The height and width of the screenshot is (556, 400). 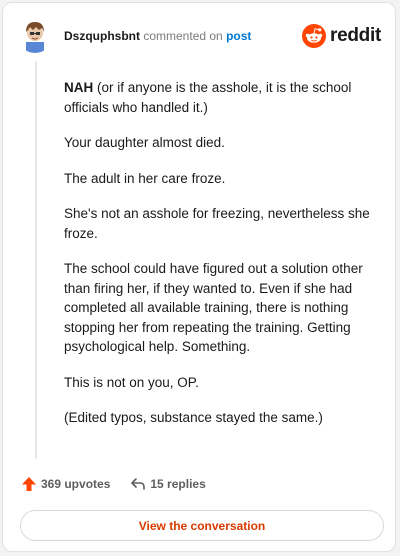 I want to click on avatar, so click(x=35, y=35).